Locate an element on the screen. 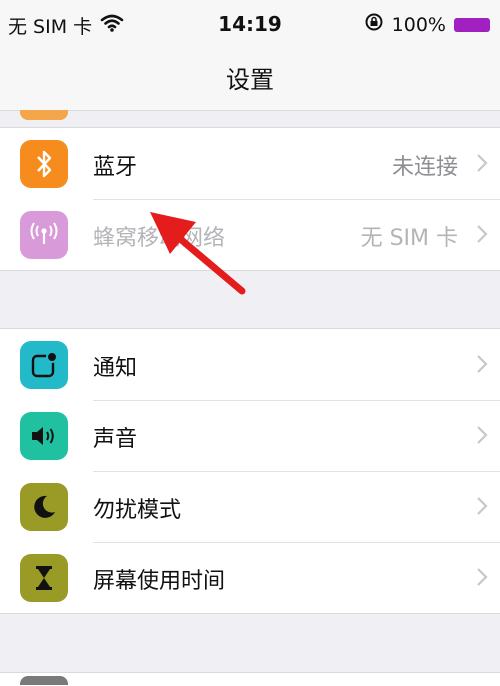 This screenshot has height=686, width=500. settings-row-notifications: 通知 is located at coordinates (250, 364).